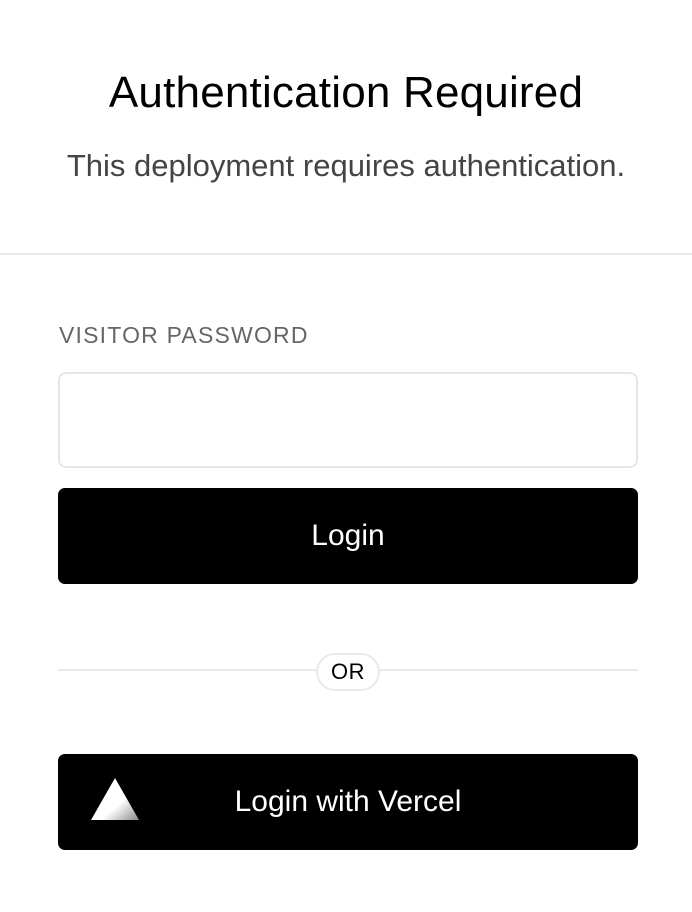  What do you see at coordinates (346, 92) in the screenshot?
I see `page-title: Authentication Required` at bounding box center [346, 92].